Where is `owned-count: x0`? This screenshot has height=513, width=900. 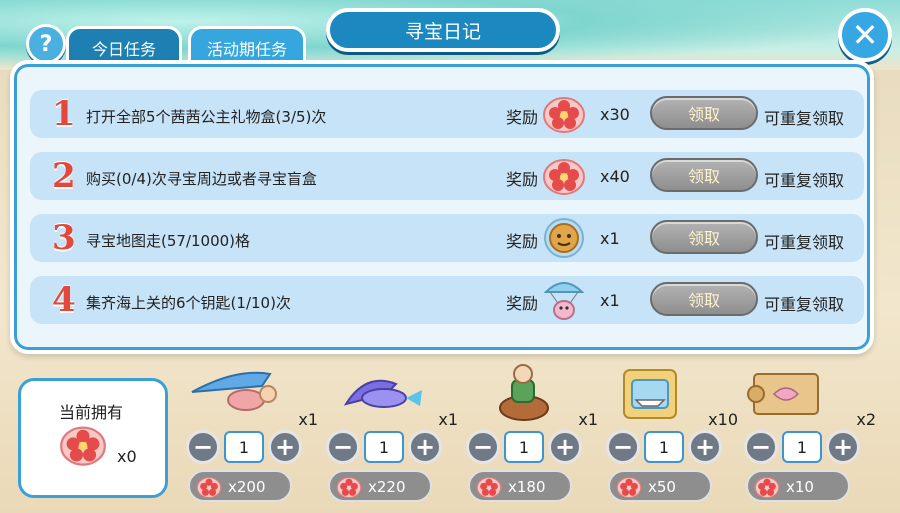 owned-count: x0 is located at coordinates (127, 456).